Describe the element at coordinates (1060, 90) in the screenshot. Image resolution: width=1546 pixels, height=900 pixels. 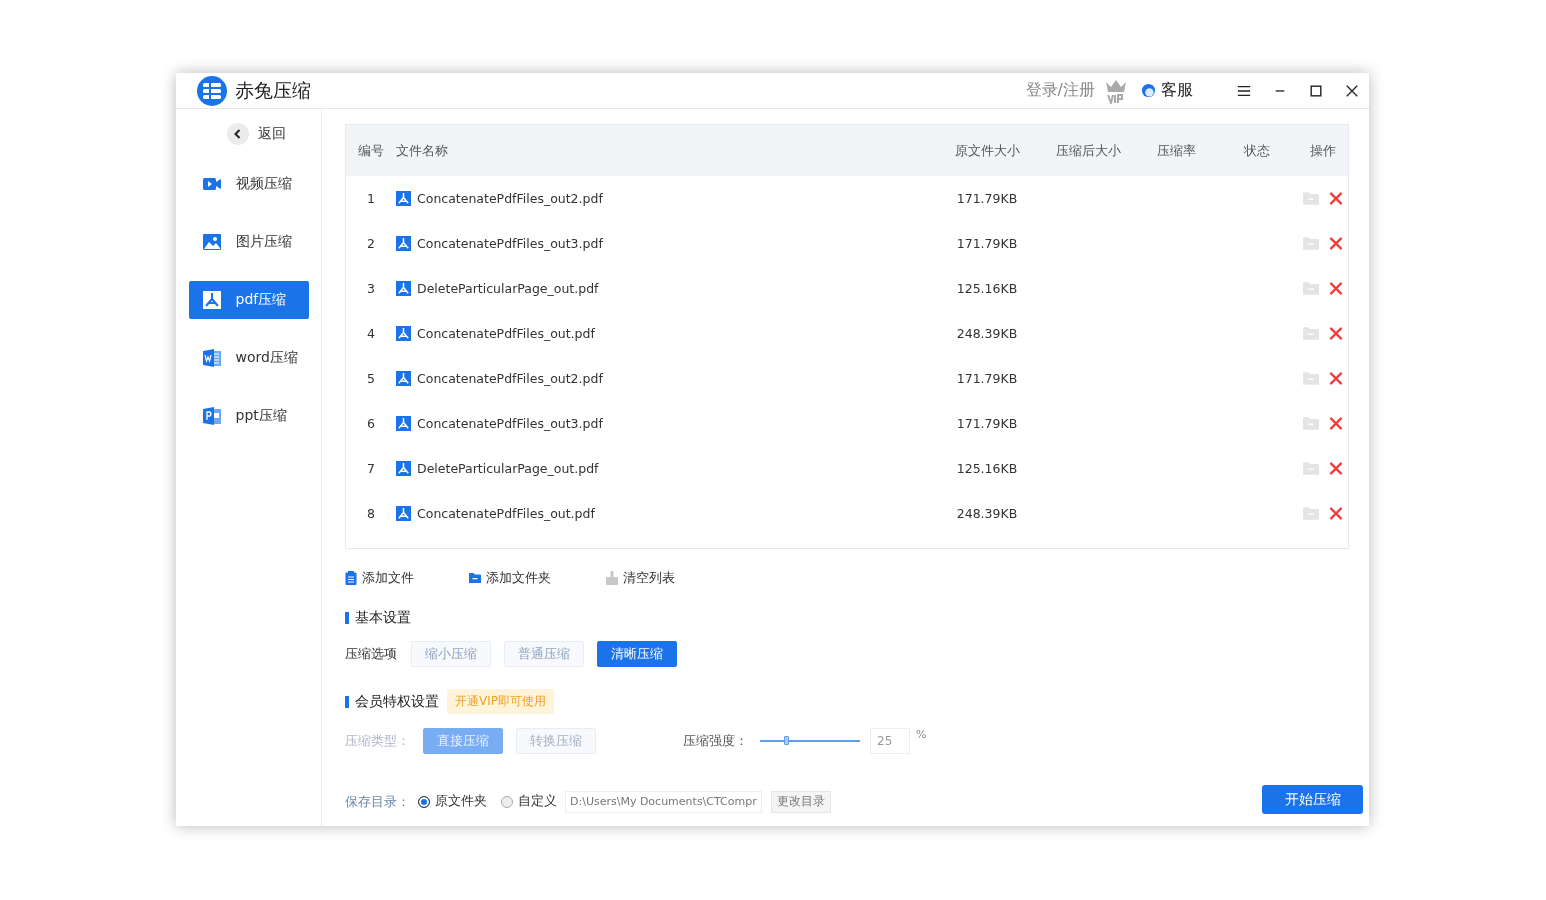
I see `login-link: 登录/注册` at that location.